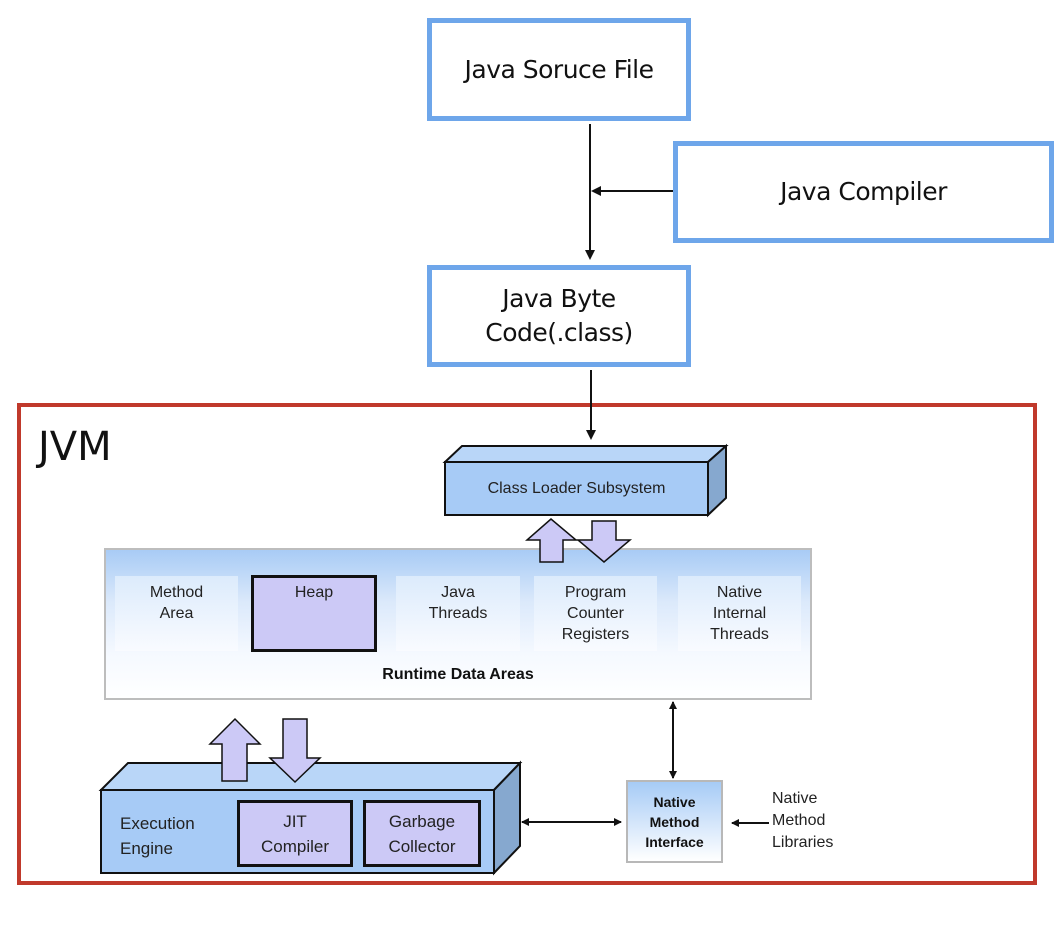 This screenshot has width=1062, height=930. I want to click on native-method-interface-box: Native Method Interface, so click(674, 821).